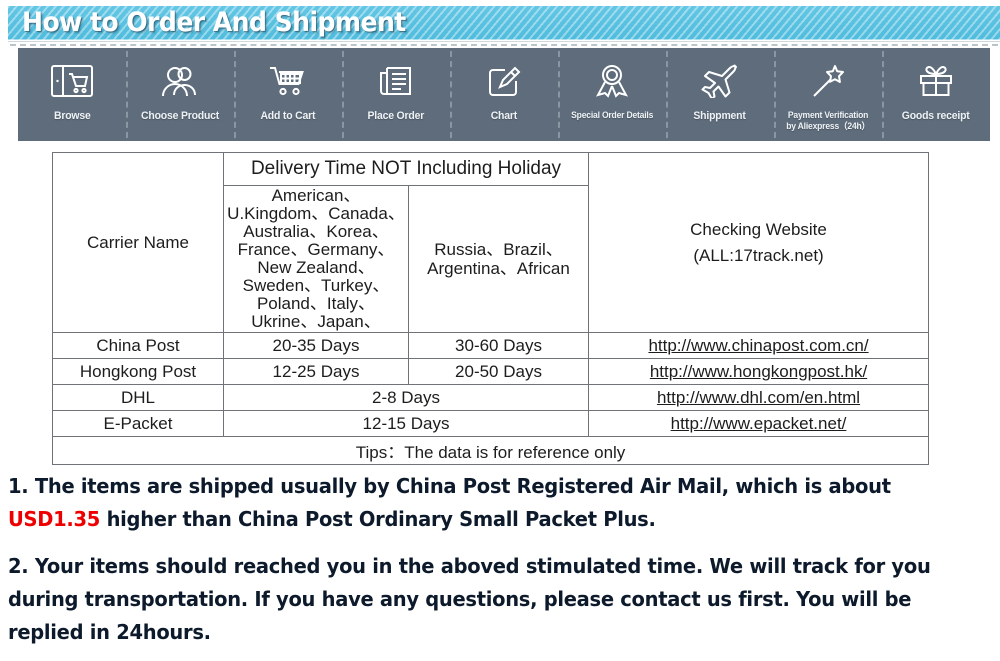 The image size is (1000, 661). Describe the element at coordinates (504, 23) in the screenshot. I see `page-banner: How to Order And Shipment` at that location.